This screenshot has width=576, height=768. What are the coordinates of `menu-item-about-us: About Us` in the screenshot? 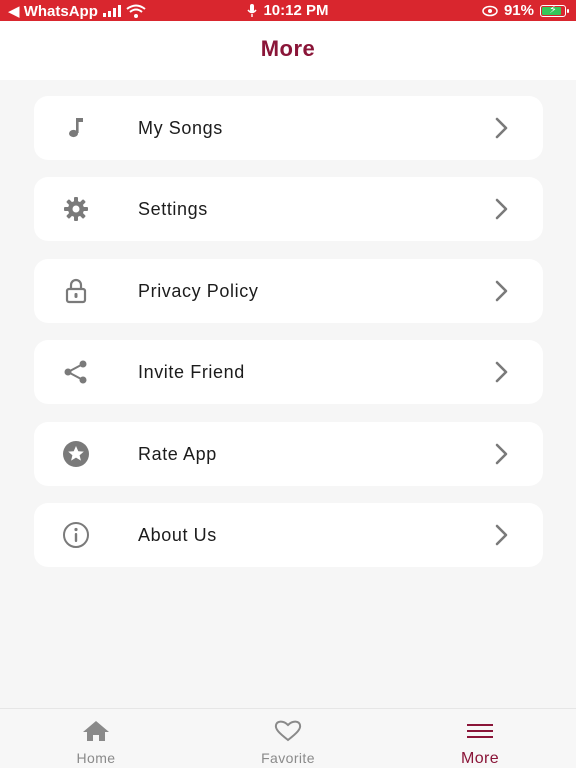 It's located at (288, 534).